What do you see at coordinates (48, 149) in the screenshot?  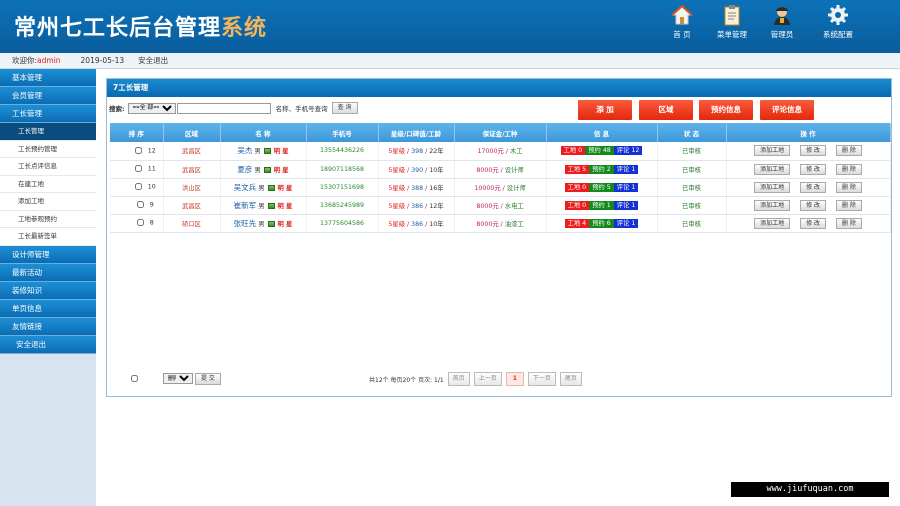 I see `sidebar-sub-foreman-bookings: 工长预约管理` at bounding box center [48, 149].